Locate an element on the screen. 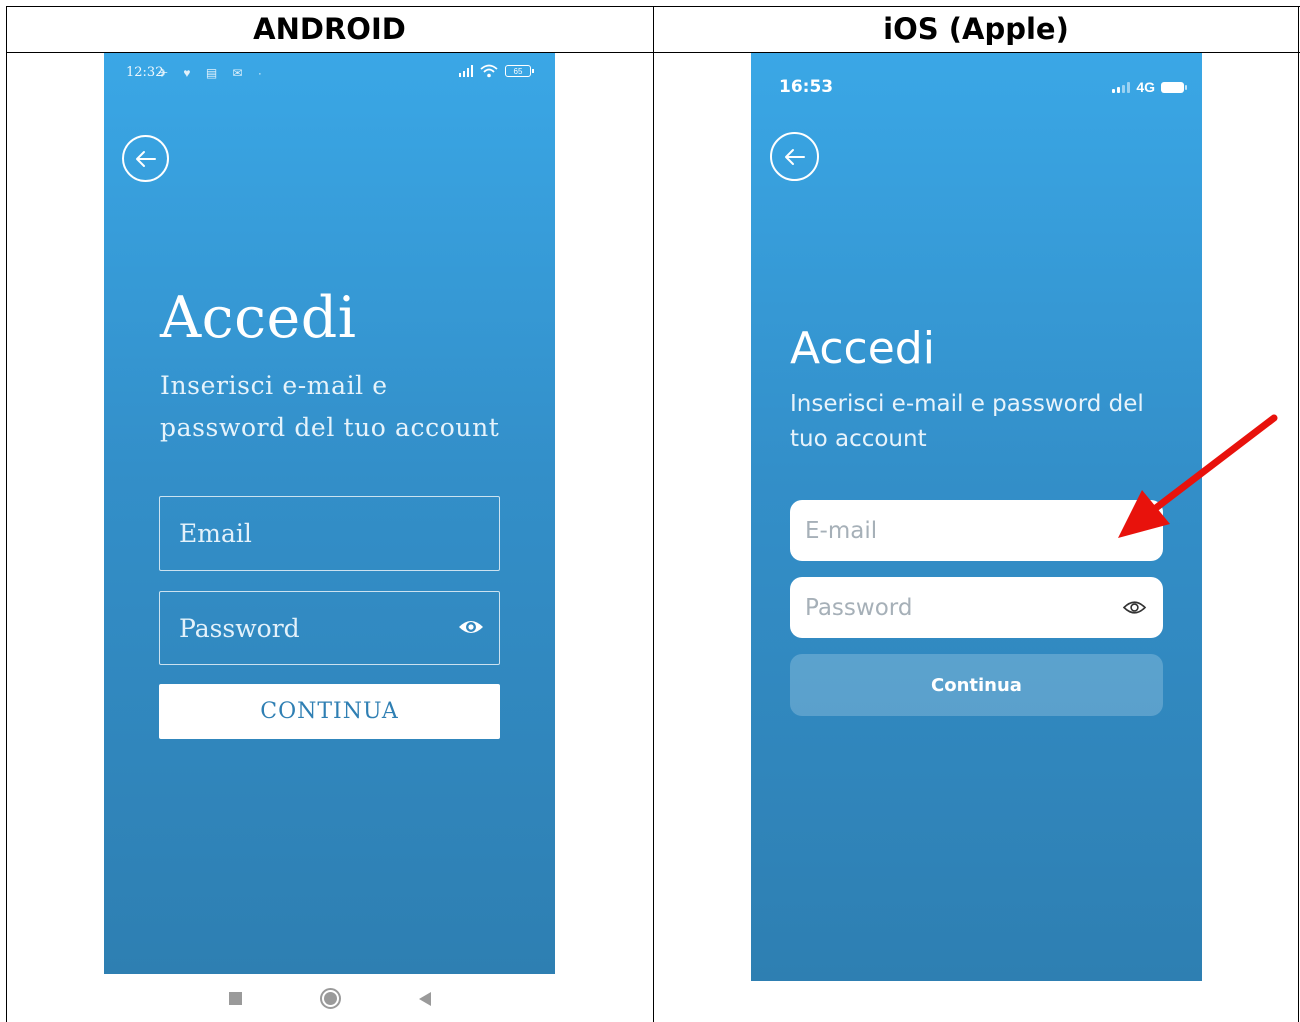  table-border-right is located at coordinates (1298, 514).